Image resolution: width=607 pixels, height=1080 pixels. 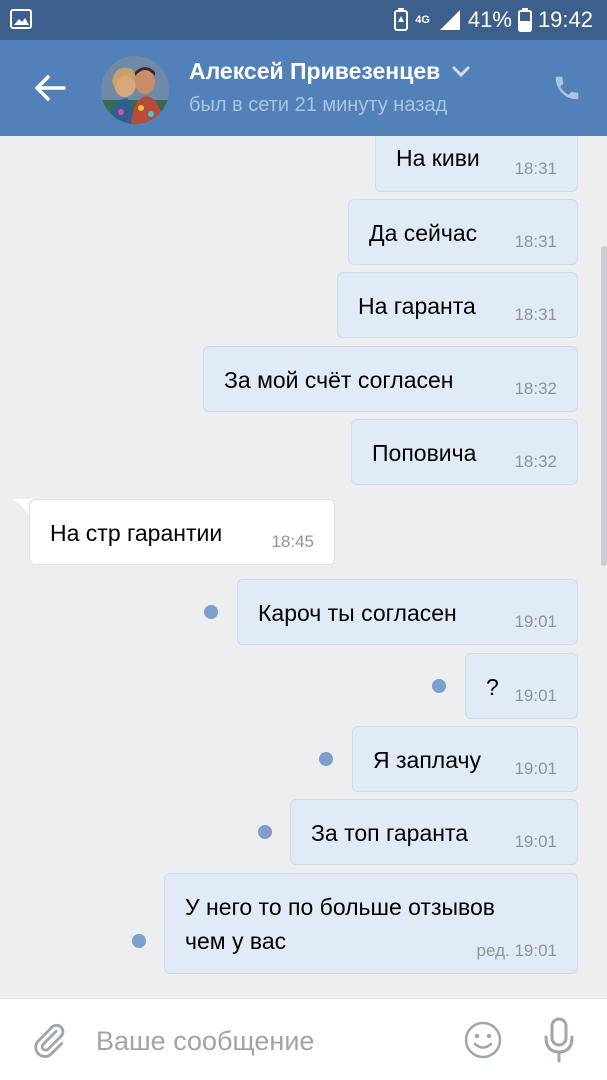 I want to click on emoji-icon, so click(x=483, y=1040).